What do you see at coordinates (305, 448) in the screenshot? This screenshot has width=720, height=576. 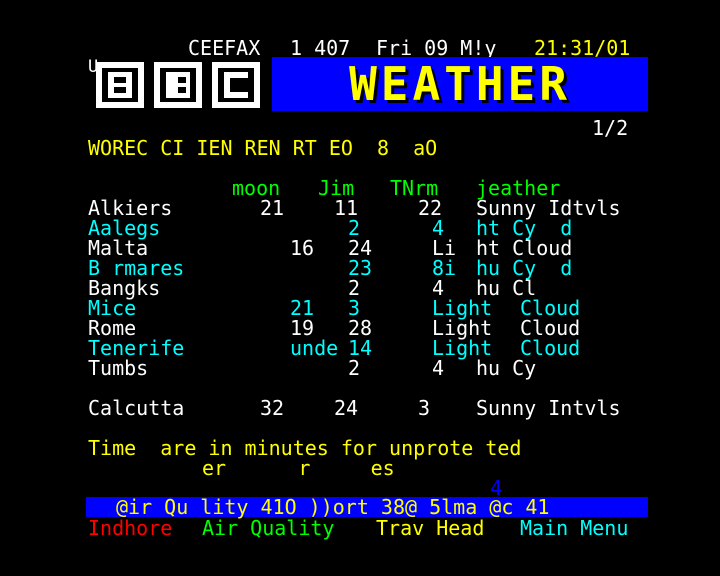 I see `footnote-line: Time are in minutes for unprote ted` at bounding box center [305, 448].